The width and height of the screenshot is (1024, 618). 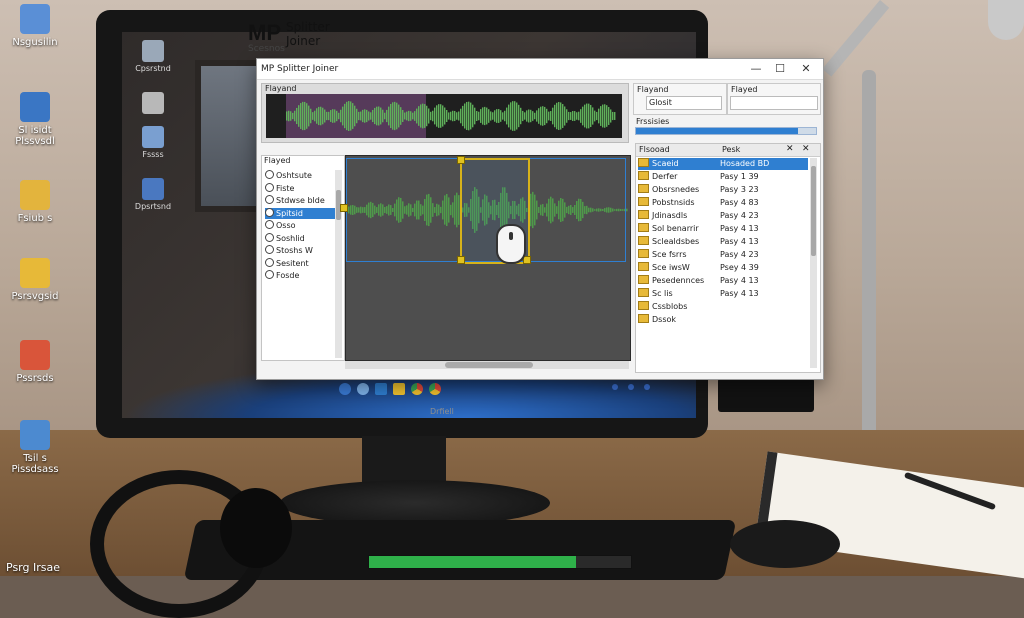 What do you see at coordinates (739, 267) in the screenshot?
I see `file-date: Psey 4 39` at bounding box center [739, 267].